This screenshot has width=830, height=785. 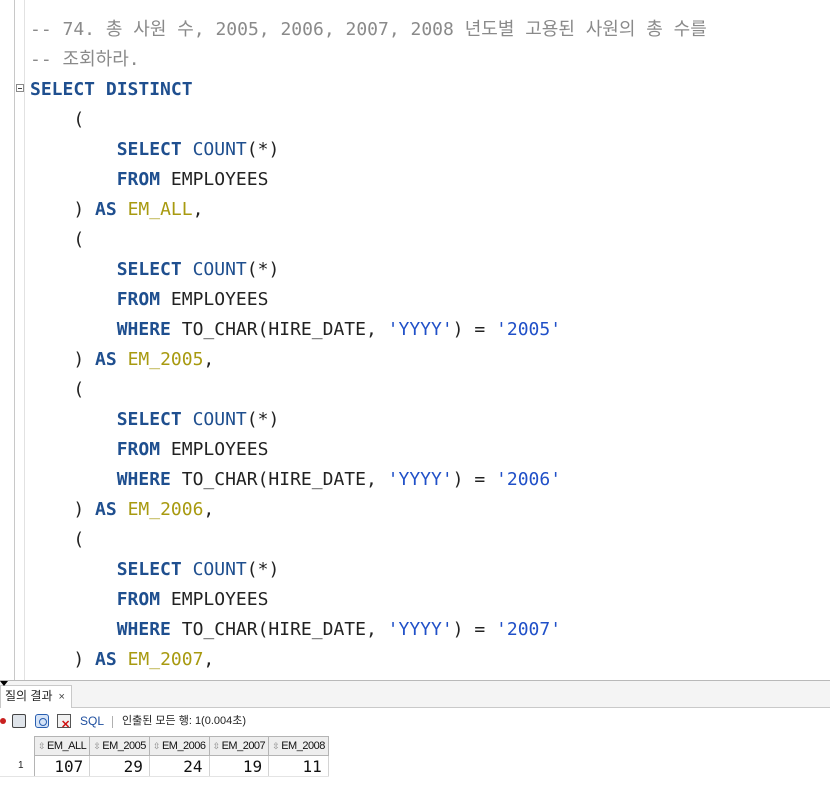 What do you see at coordinates (368, 90) in the screenshot?
I see `code-line: SELECT DISTINCT` at bounding box center [368, 90].